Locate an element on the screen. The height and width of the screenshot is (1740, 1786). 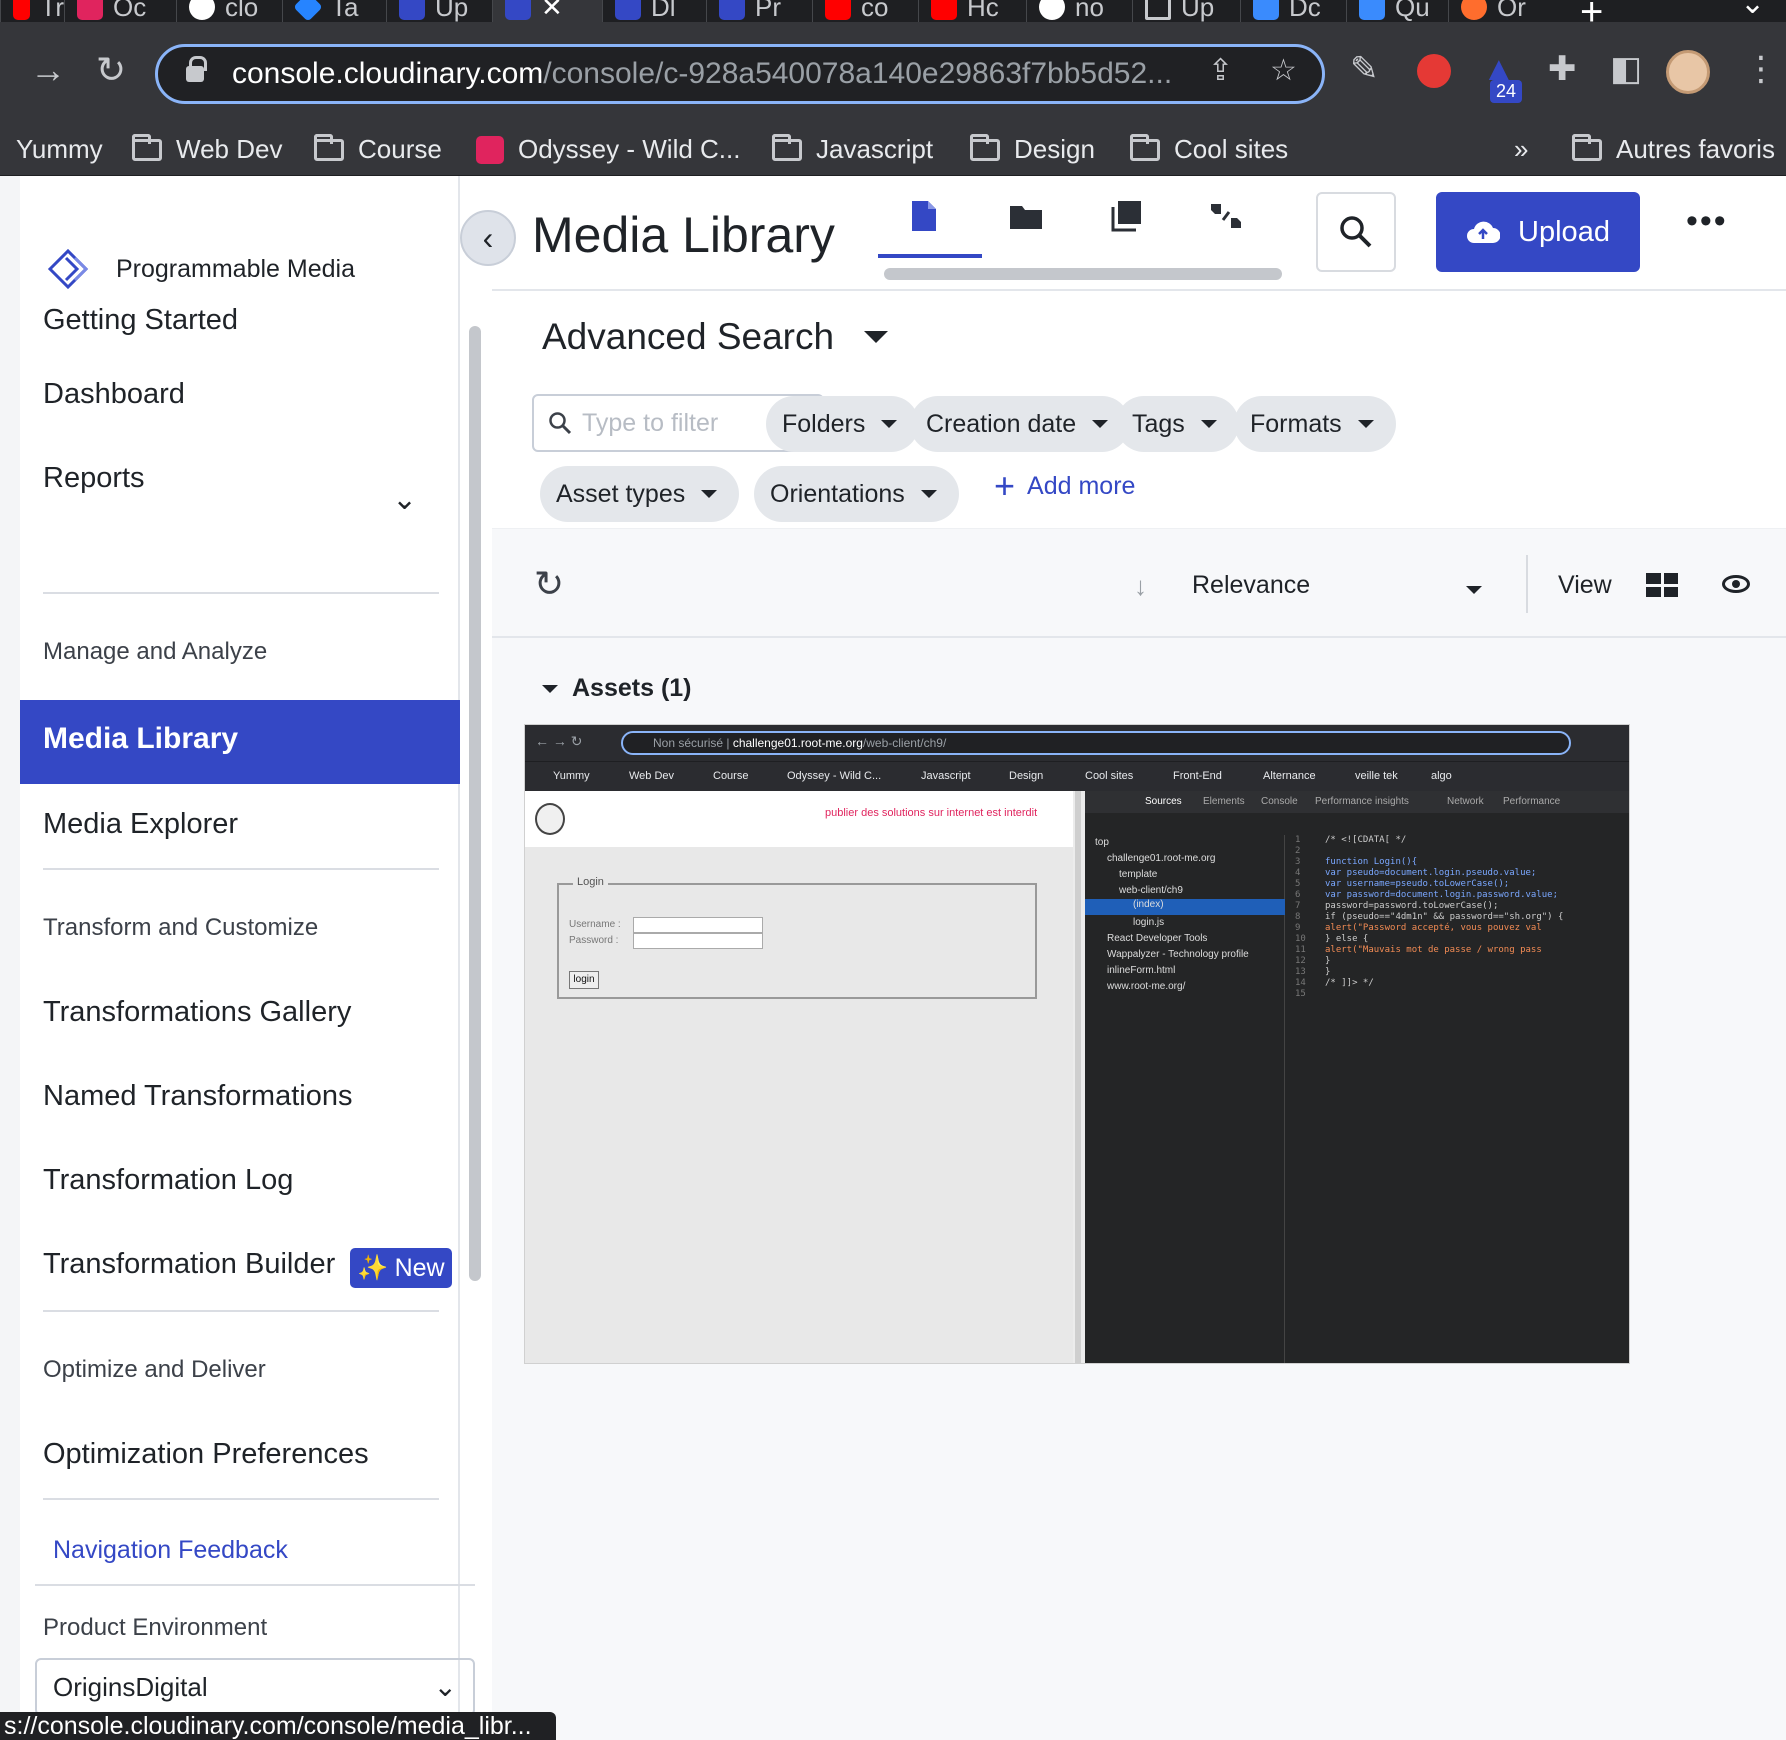
search-button is located at coordinates (1356, 232).